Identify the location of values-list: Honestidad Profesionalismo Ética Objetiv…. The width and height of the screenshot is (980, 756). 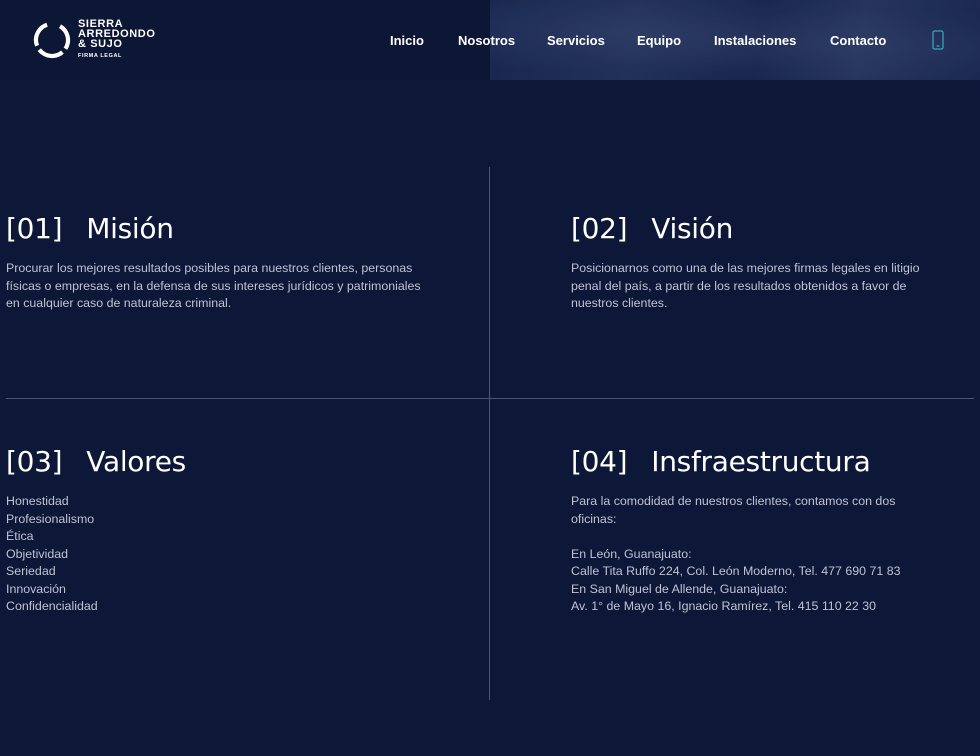
(236, 554).